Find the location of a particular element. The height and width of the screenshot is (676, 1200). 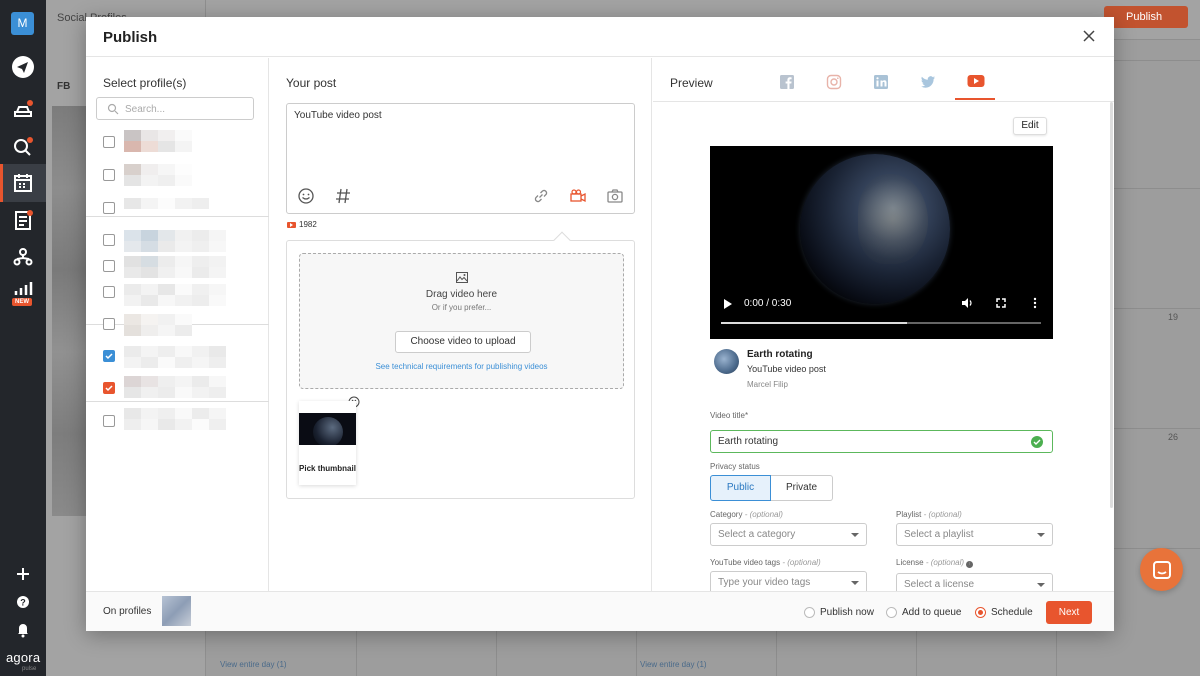

profile-divider is located at coordinates (177, 216).